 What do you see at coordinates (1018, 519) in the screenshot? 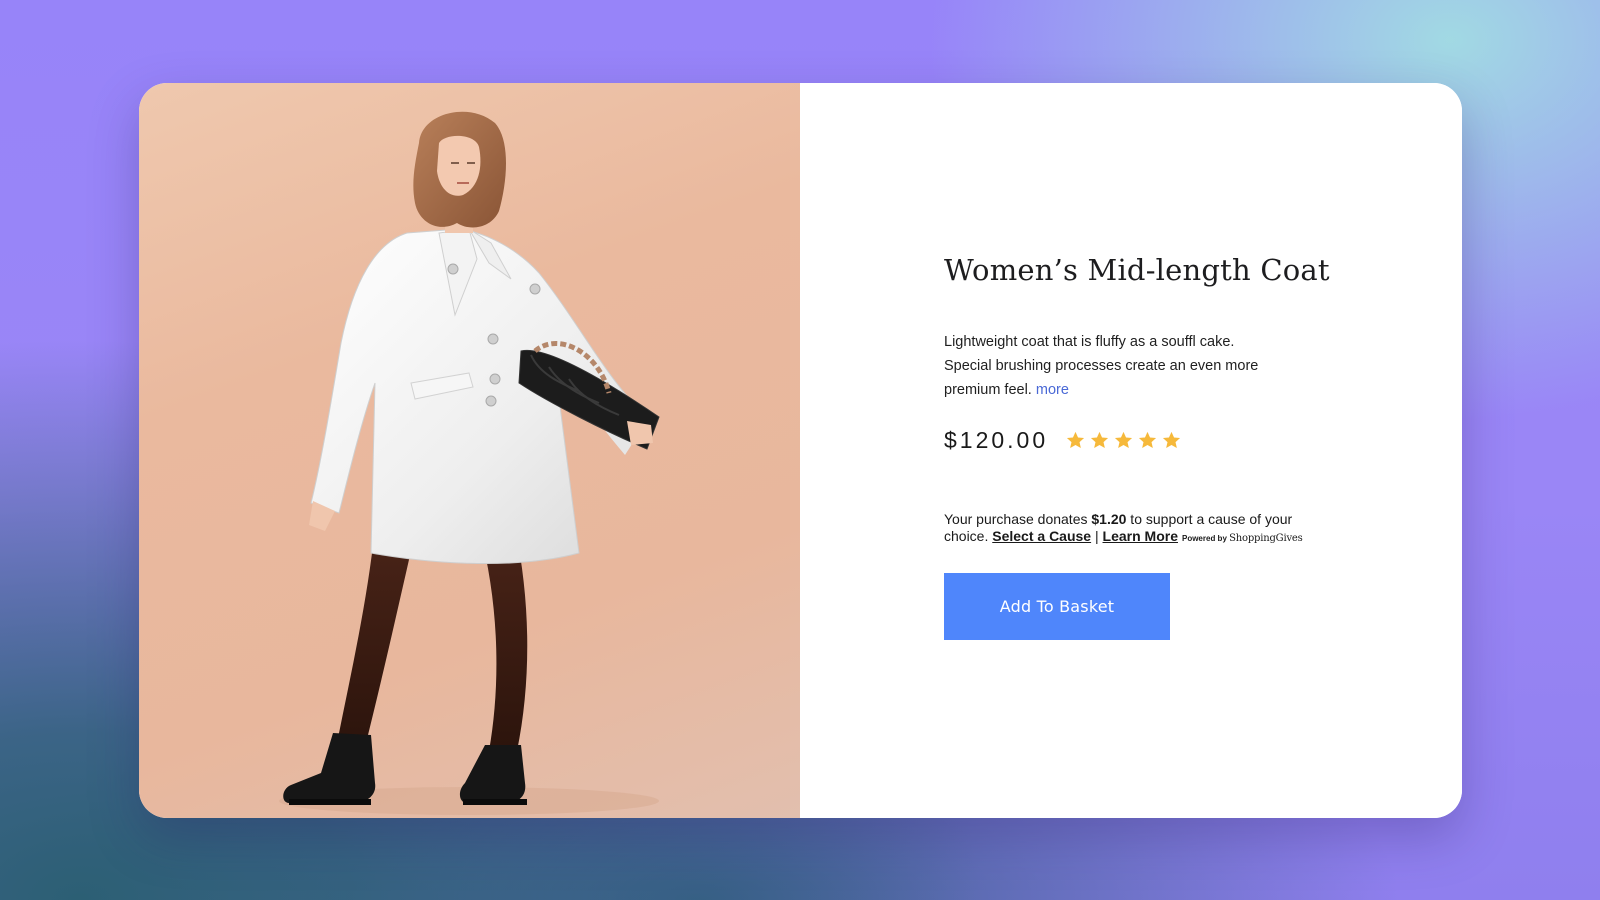
I see `donation-text: Your purchase donates` at bounding box center [1018, 519].